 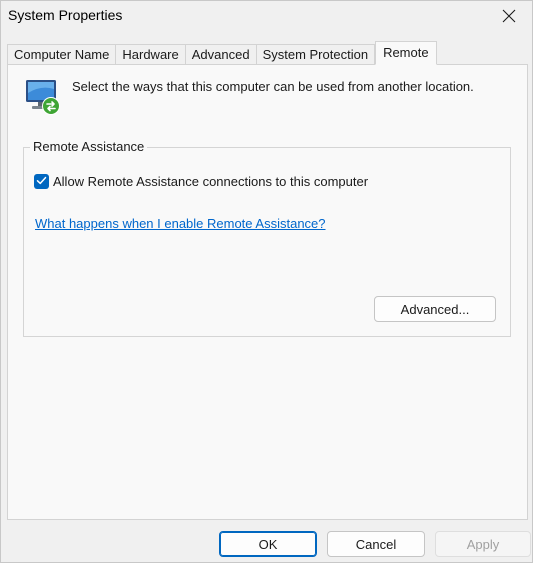 What do you see at coordinates (268, 544) in the screenshot?
I see `ok-button: OK` at bounding box center [268, 544].